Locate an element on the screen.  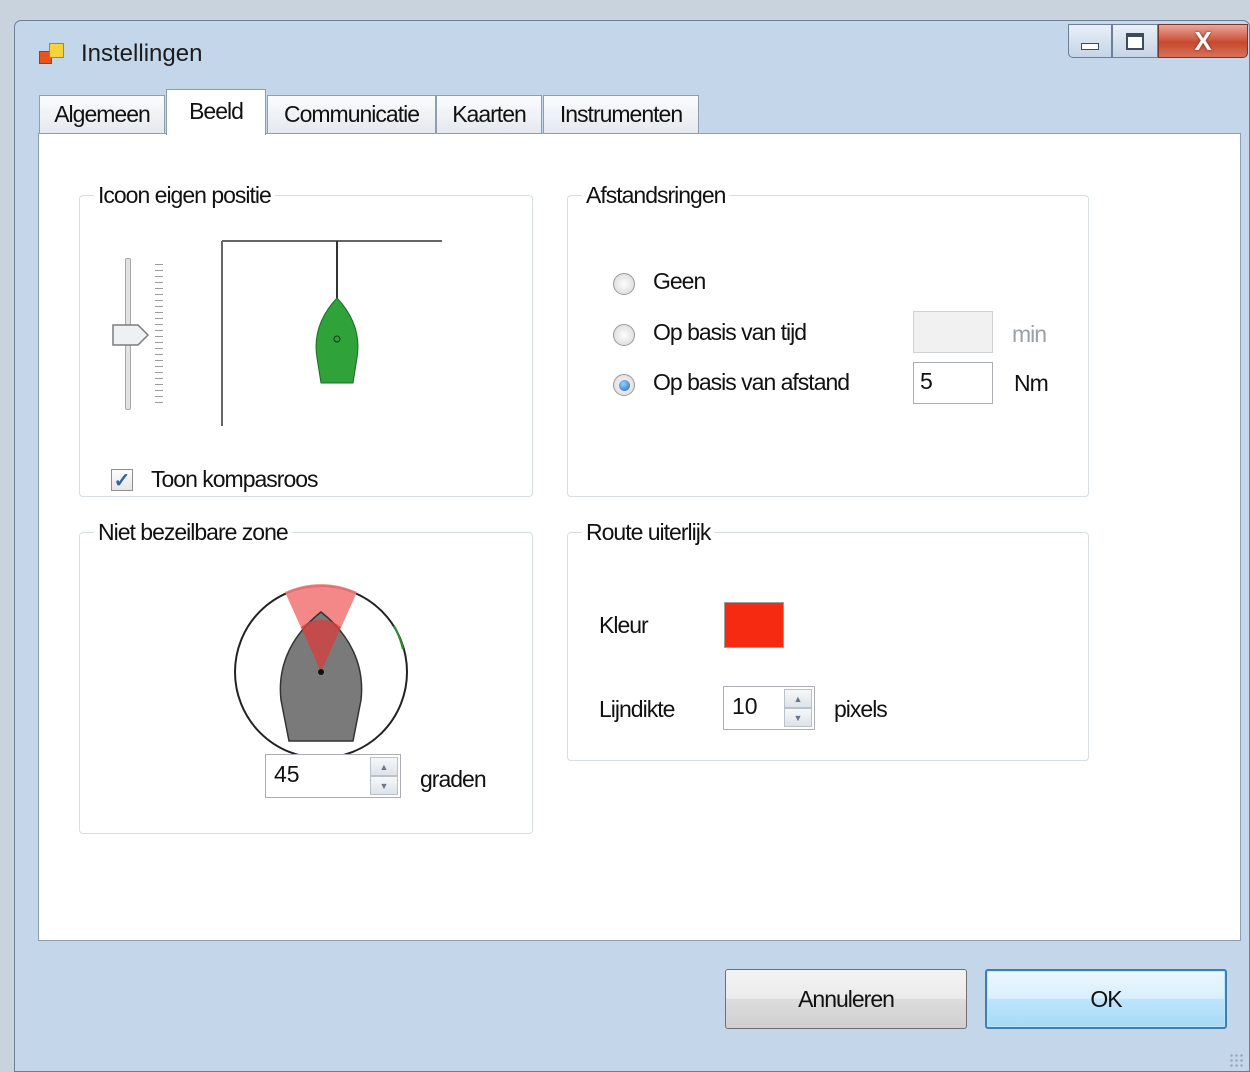
tab-label: Communicatie is located at coordinates (352, 114).